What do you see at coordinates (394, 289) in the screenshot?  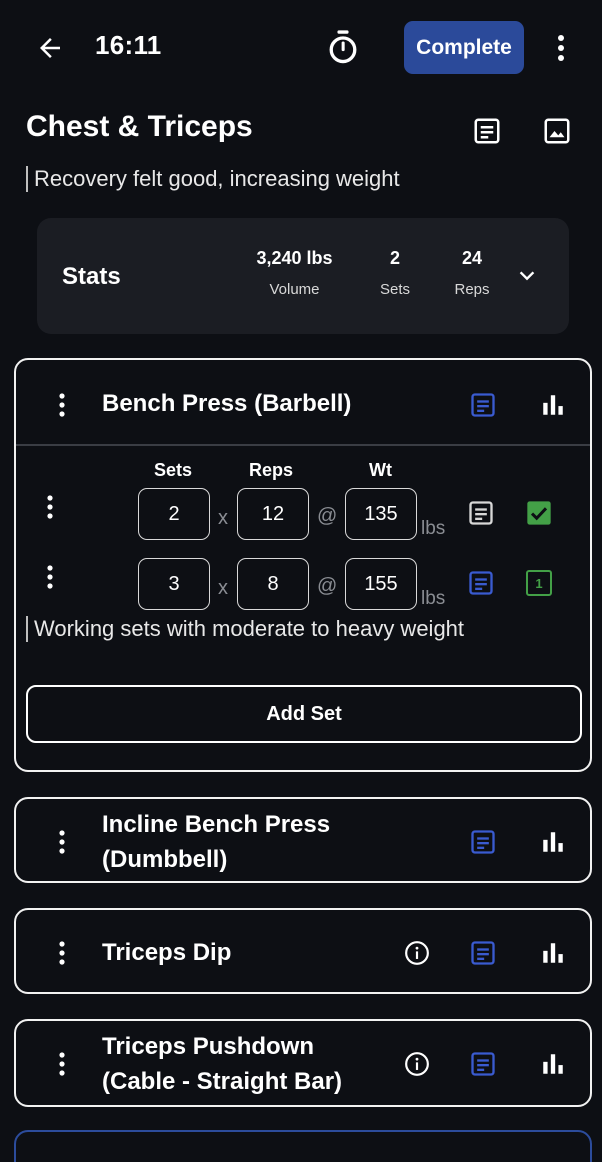 I see `stat-sets-label: Sets` at bounding box center [394, 289].